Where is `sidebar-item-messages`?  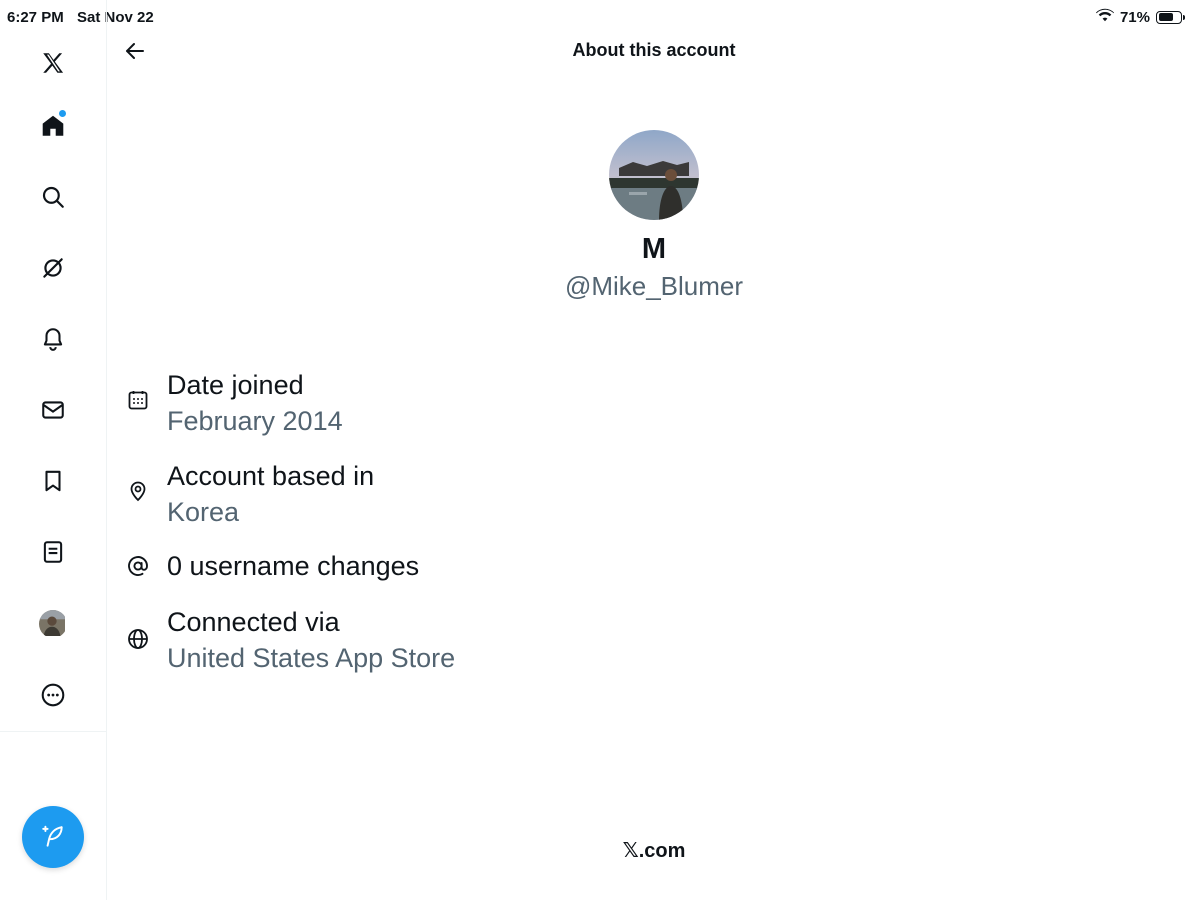
sidebar-item-messages is located at coordinates (53, 410).